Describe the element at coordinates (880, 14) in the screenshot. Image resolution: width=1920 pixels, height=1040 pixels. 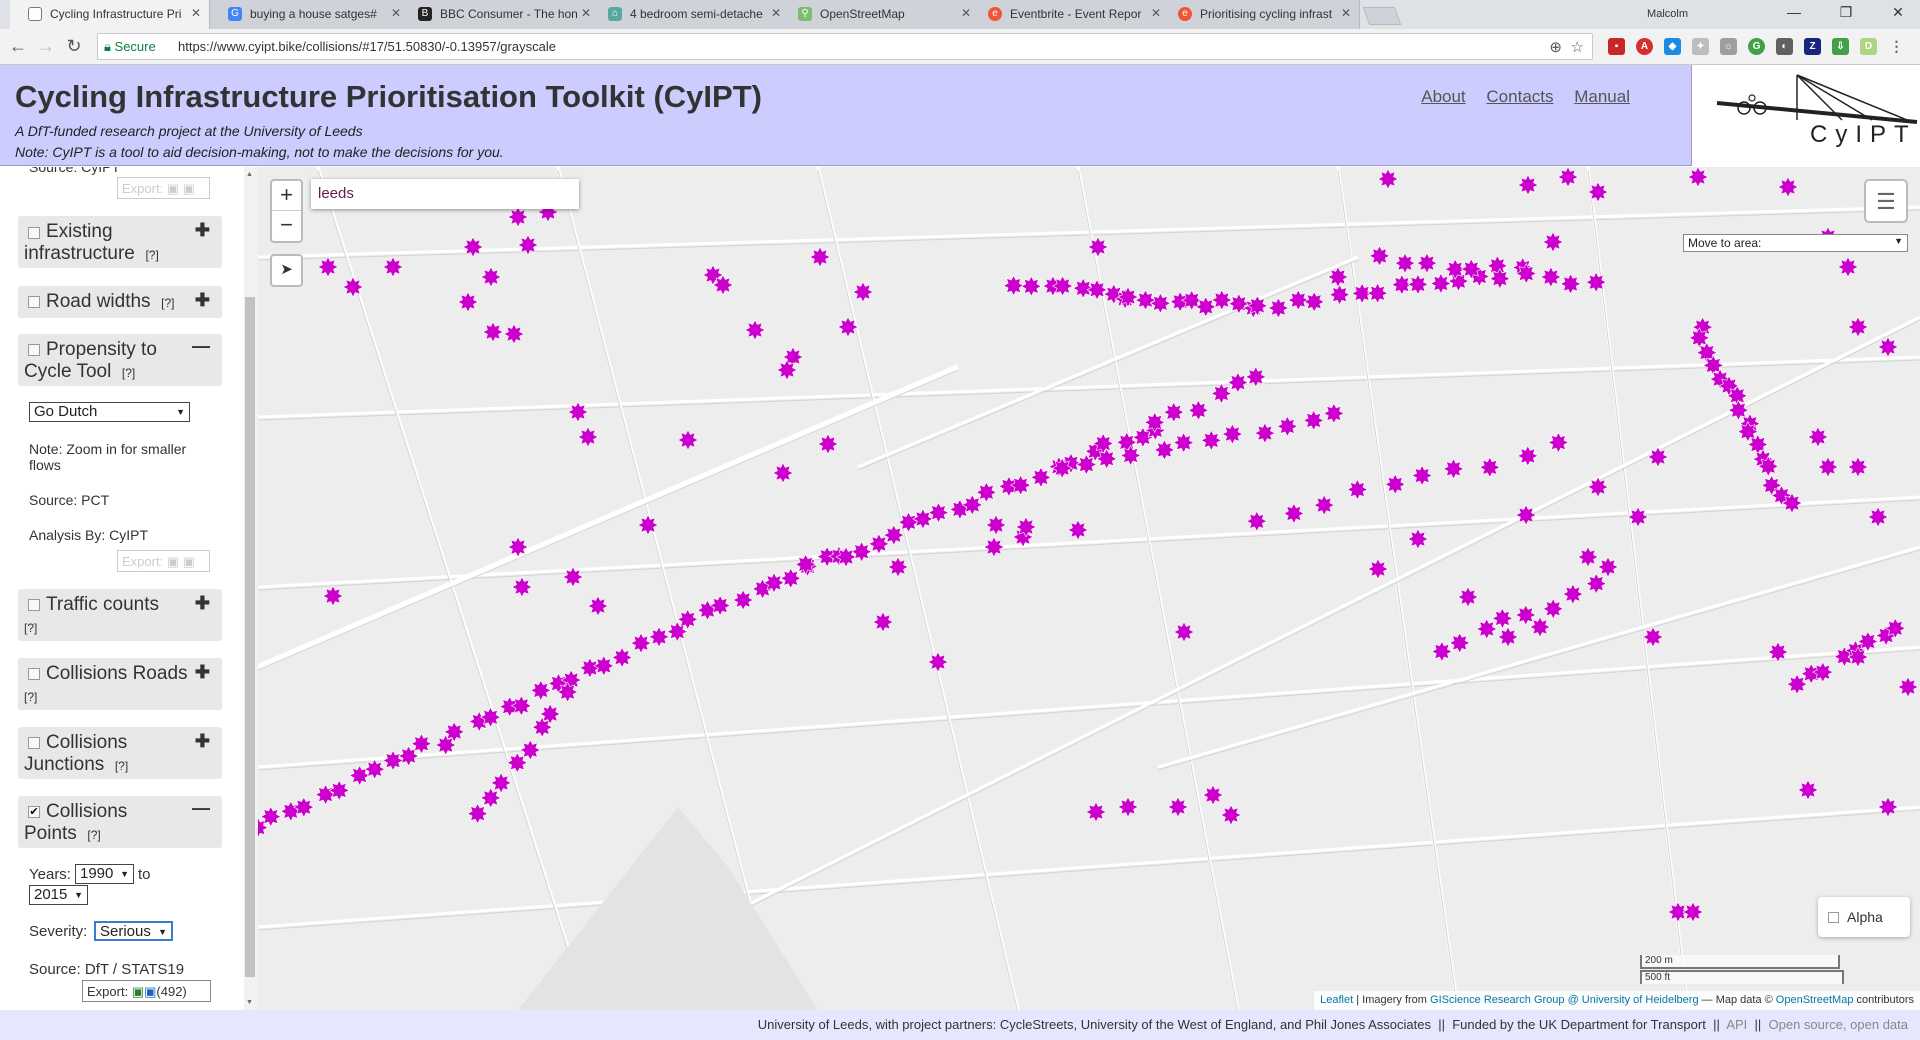
I see `tab-osm: ⚲ OpenStreetMap ✕` at that location.